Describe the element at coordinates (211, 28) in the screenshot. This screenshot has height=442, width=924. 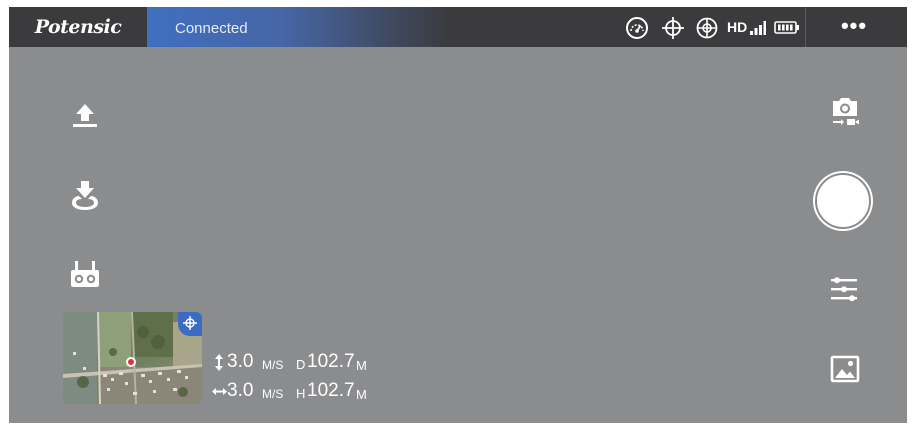
I see `connection-status: Connected` at that location.